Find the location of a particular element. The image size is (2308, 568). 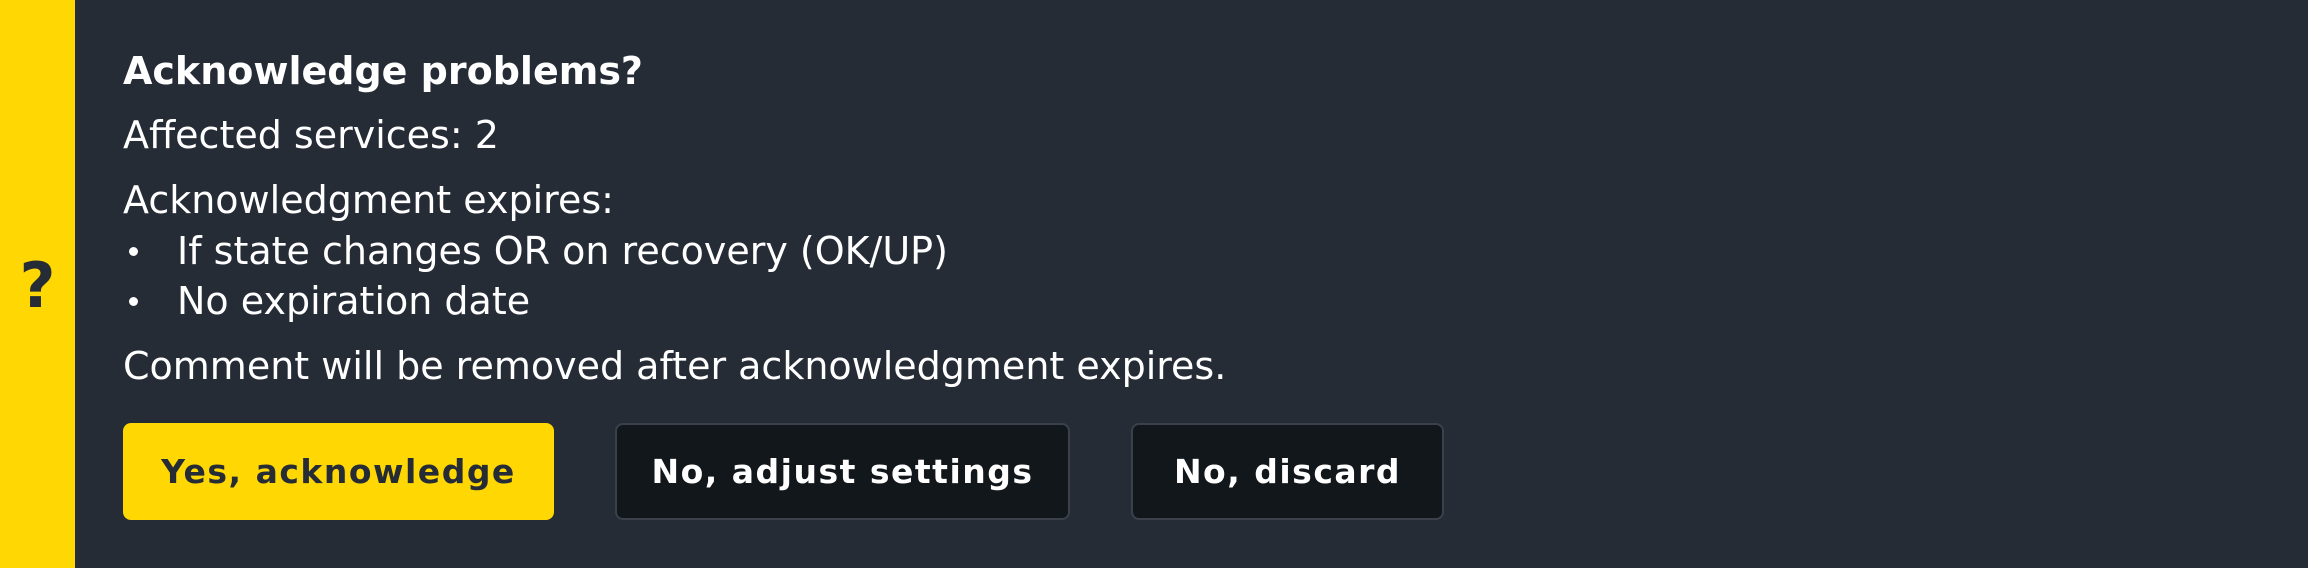

list-item: No expiration date is located at coordinates (535, 301).